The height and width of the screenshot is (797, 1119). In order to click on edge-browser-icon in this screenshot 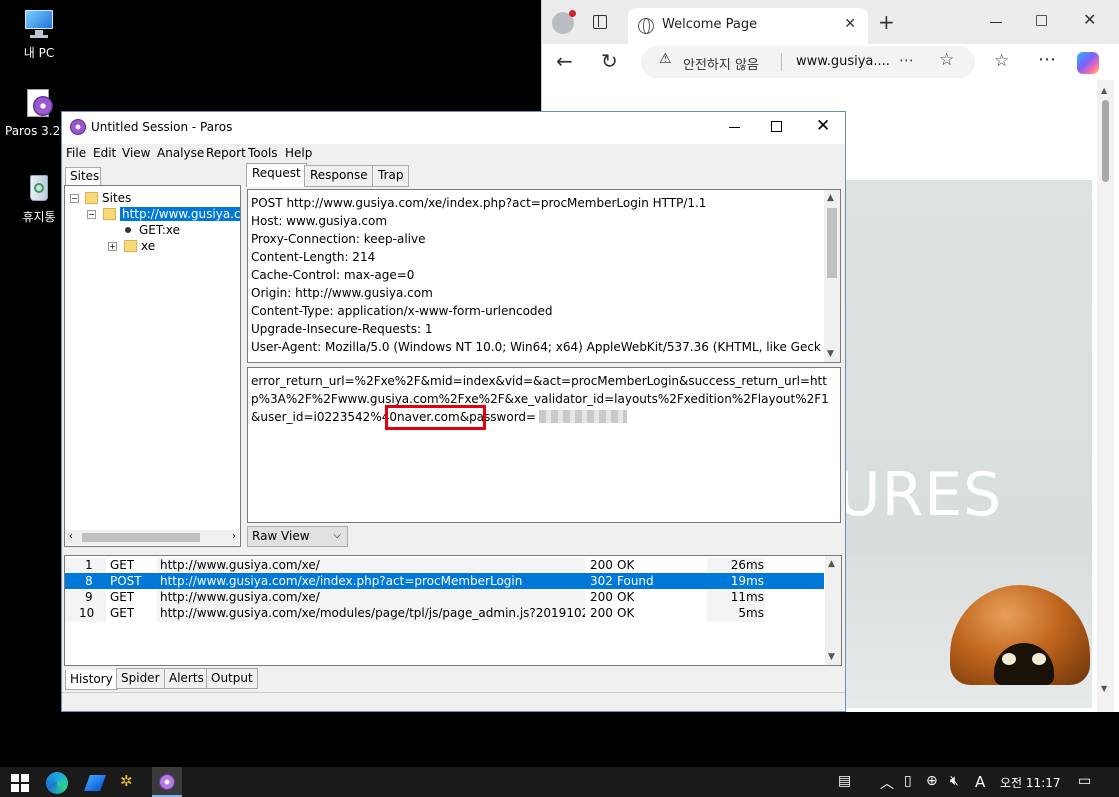, I will do `click(57, 783)`.